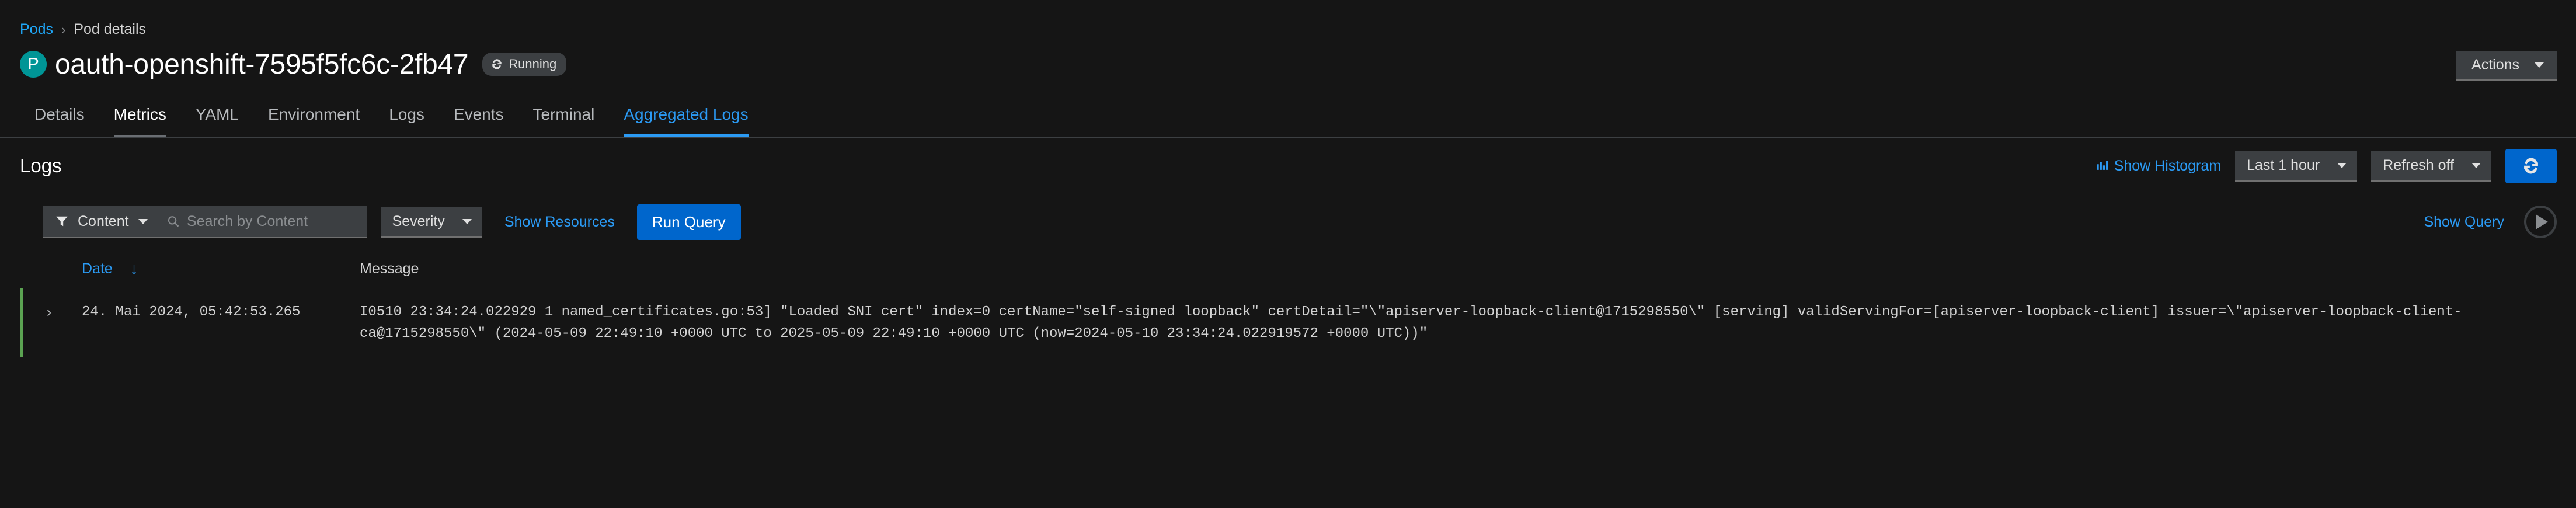 The height and width of the screenshot is (508, 2576). I want to click on tab-details: Details, so click(59, 114).